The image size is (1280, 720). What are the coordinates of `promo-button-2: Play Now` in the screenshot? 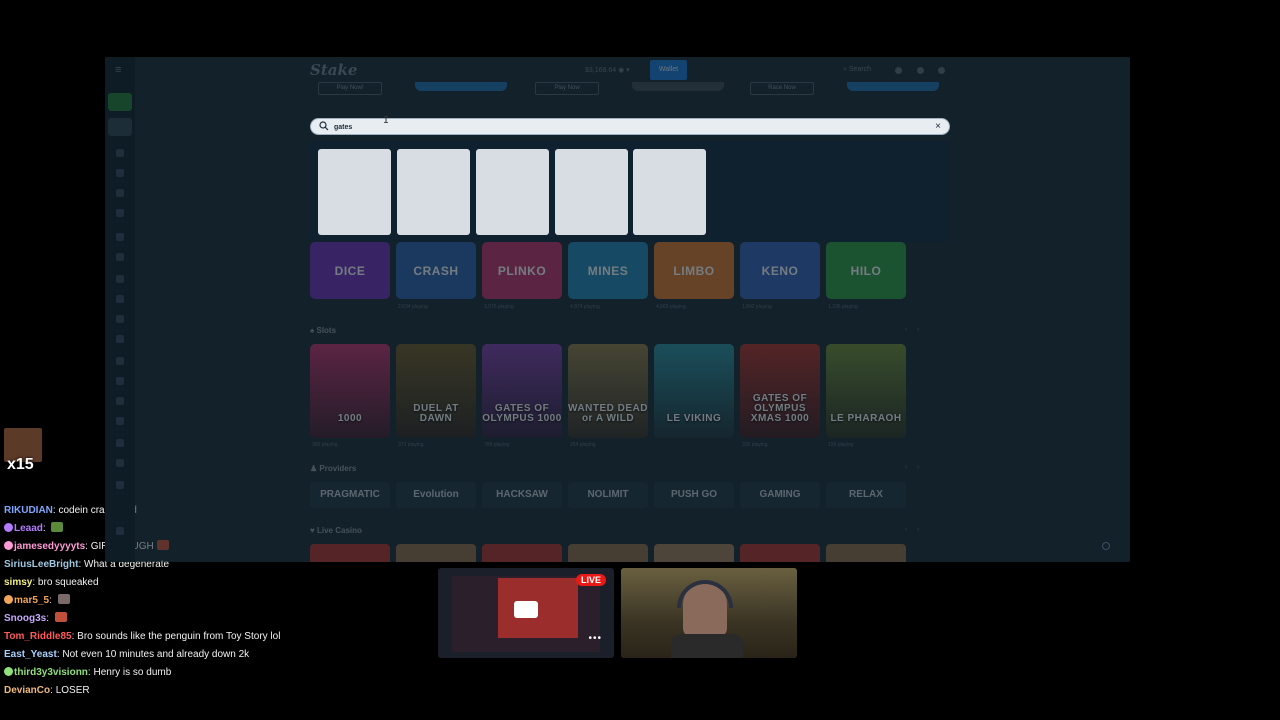 It's located at (567, 88).